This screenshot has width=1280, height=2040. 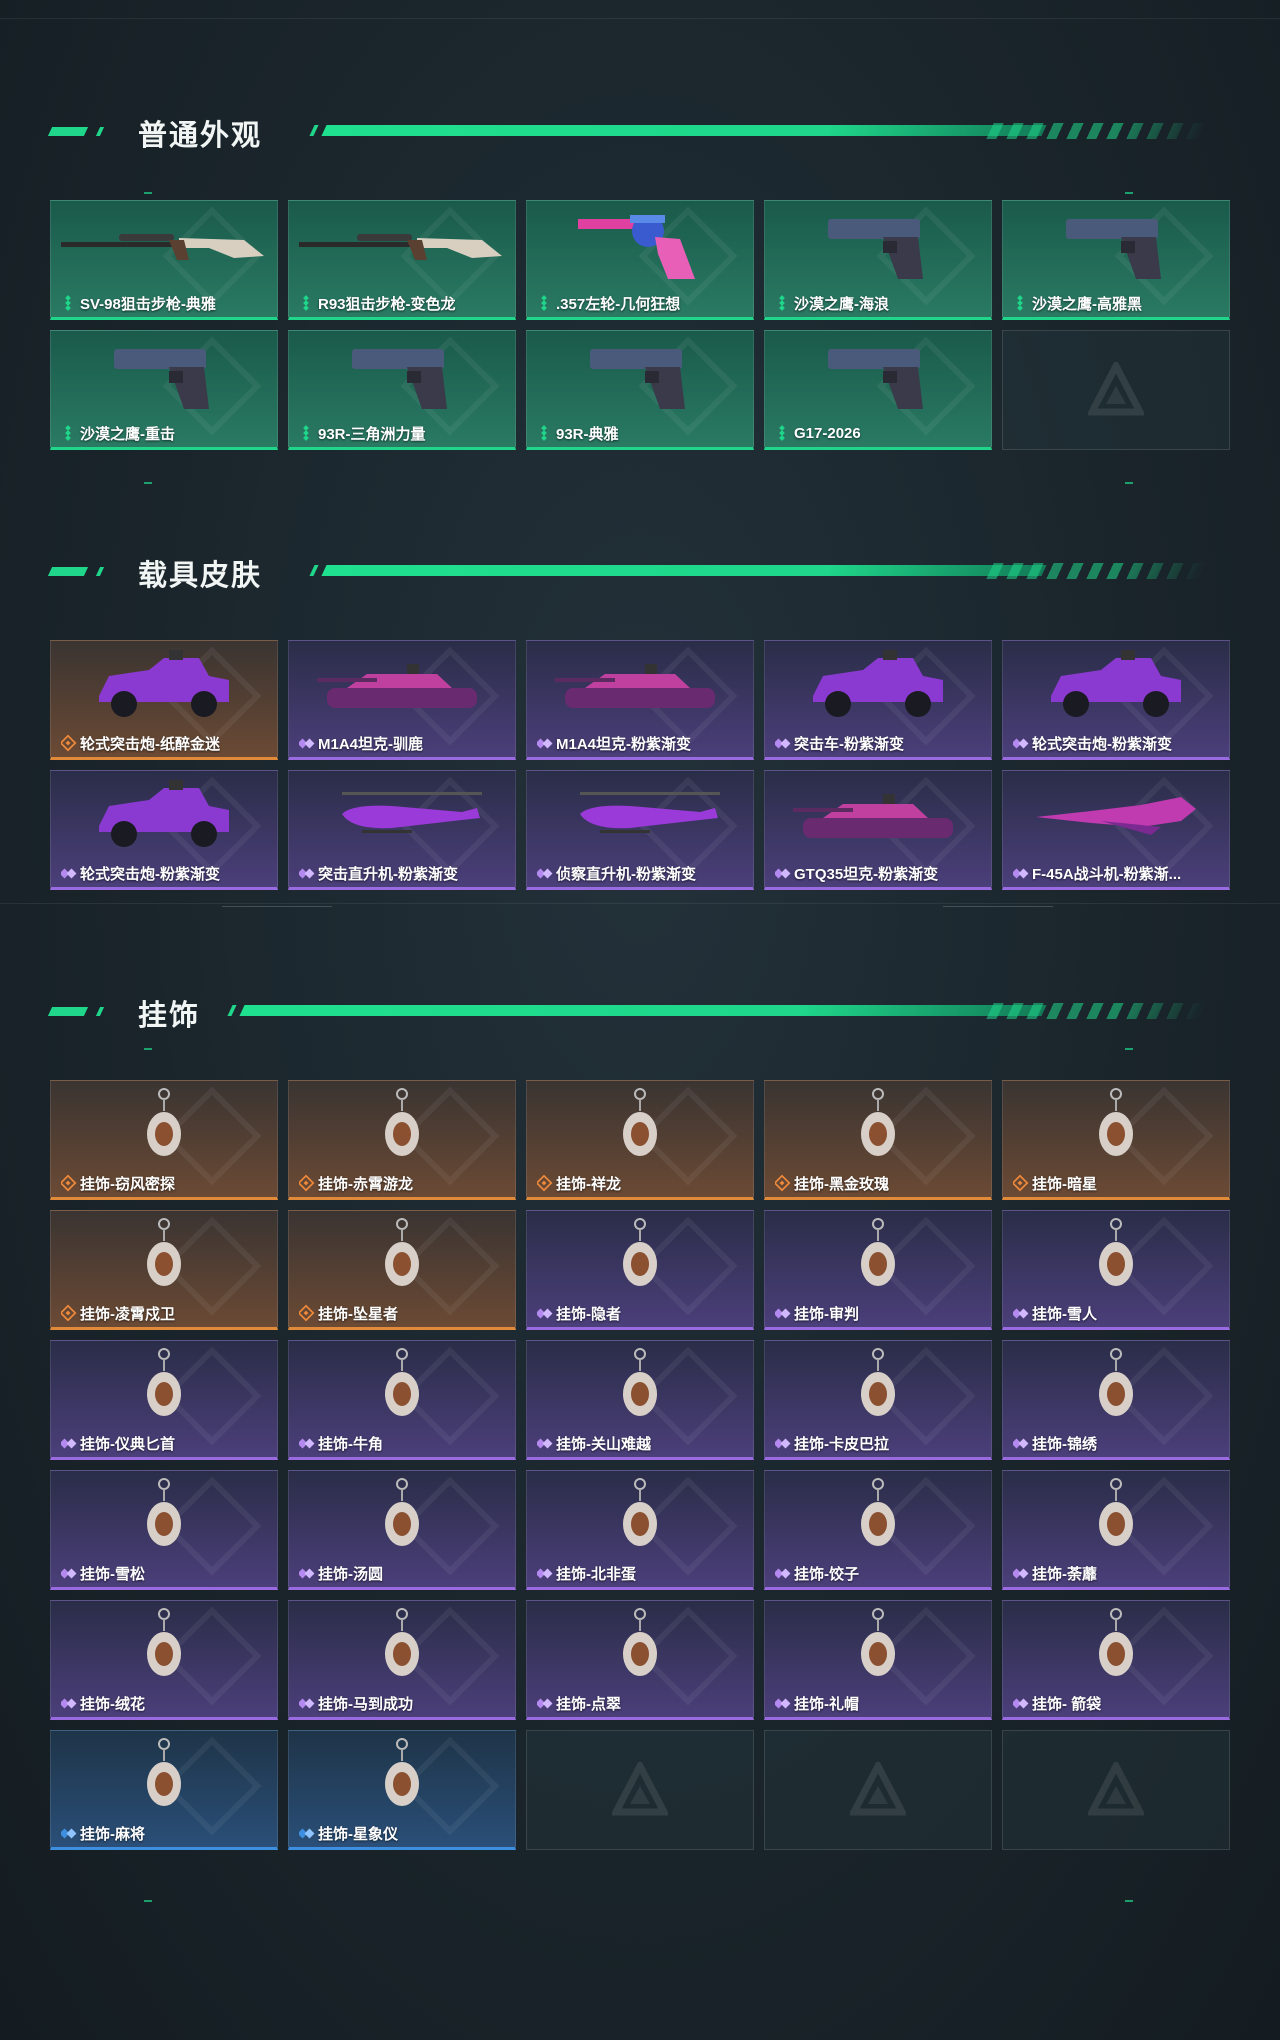 I want to click on item-card: 沙漠之鹰-高雅黑, so click(x=1116, y=260).